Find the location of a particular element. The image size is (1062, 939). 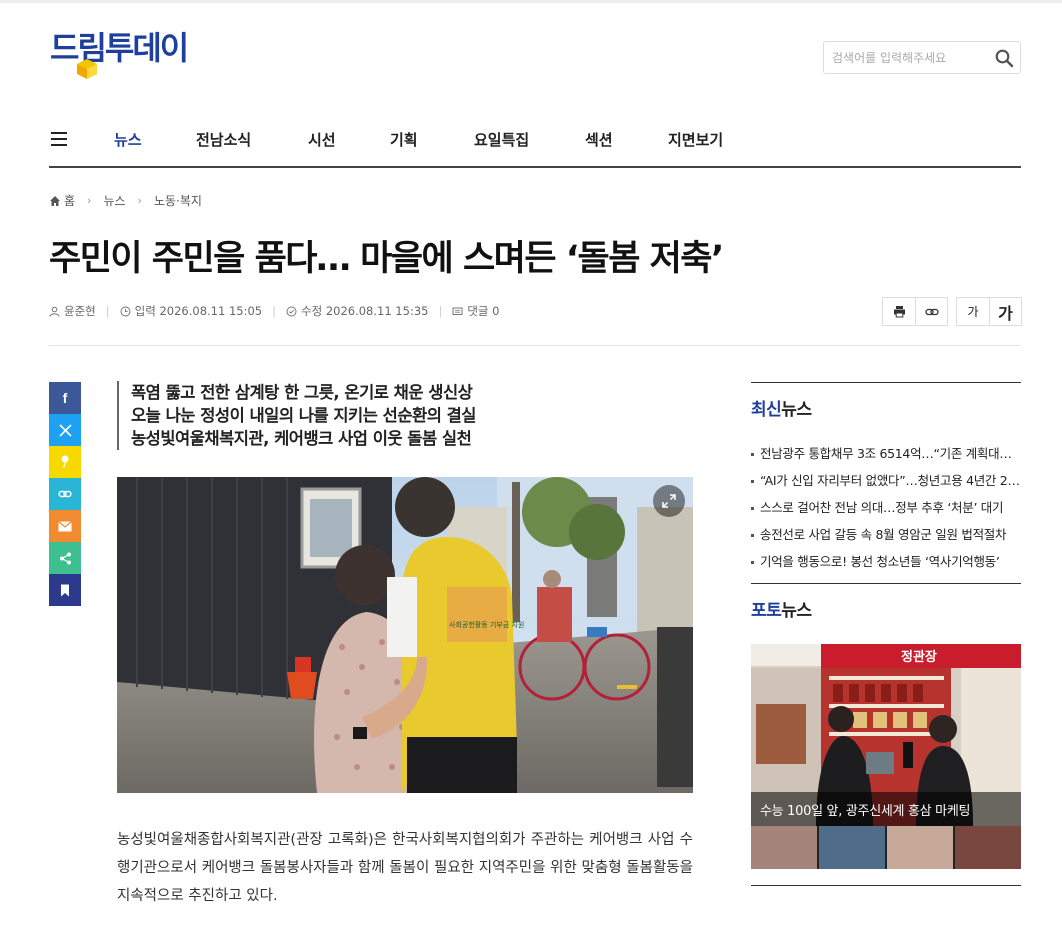

photo-news-heading: 포토뉴스 is located at coordinates (781, 608).